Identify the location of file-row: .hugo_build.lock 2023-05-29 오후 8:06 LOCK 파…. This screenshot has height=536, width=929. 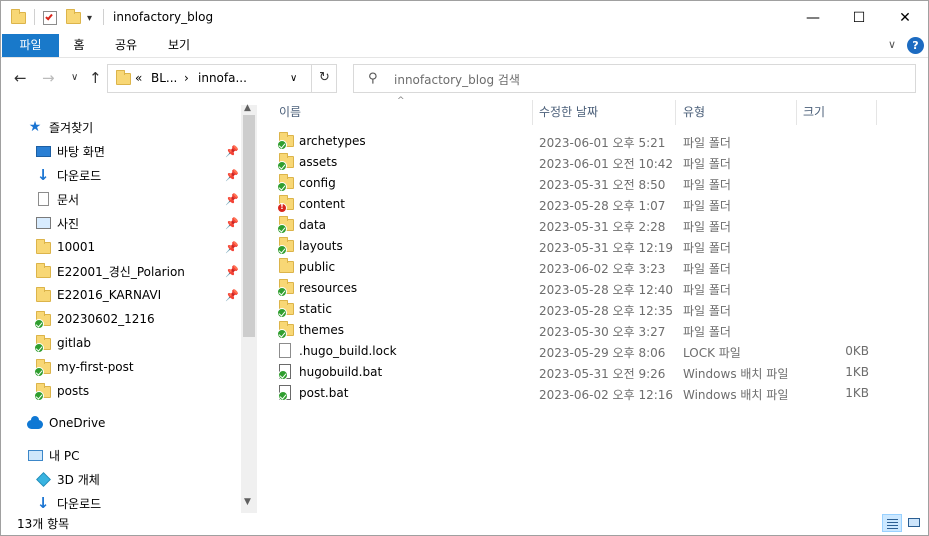
(574, 351).